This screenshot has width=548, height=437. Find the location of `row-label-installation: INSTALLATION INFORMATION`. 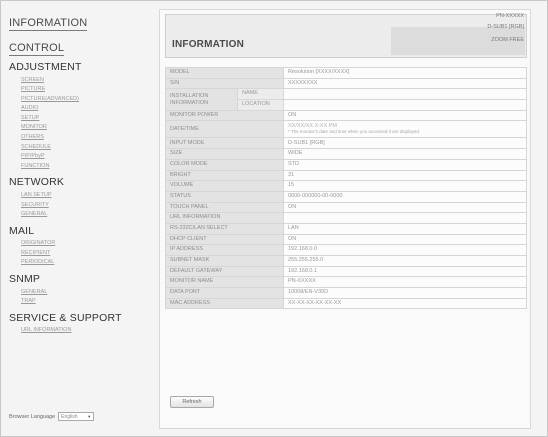

row-label-installation: INSTALLATION INFORMATION is located at coordinates (201, 99).